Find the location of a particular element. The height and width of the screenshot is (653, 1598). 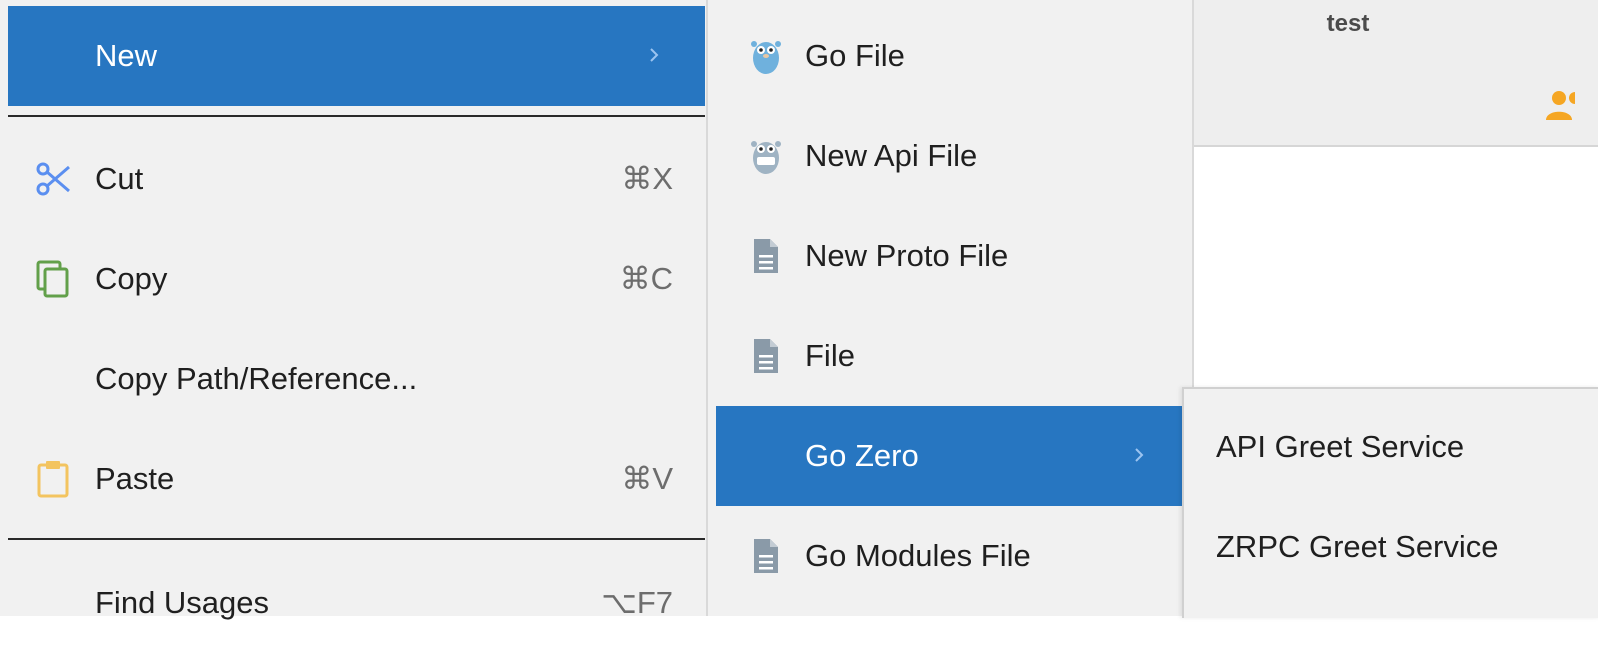

person-icon is located at coordinates (1560, 105).